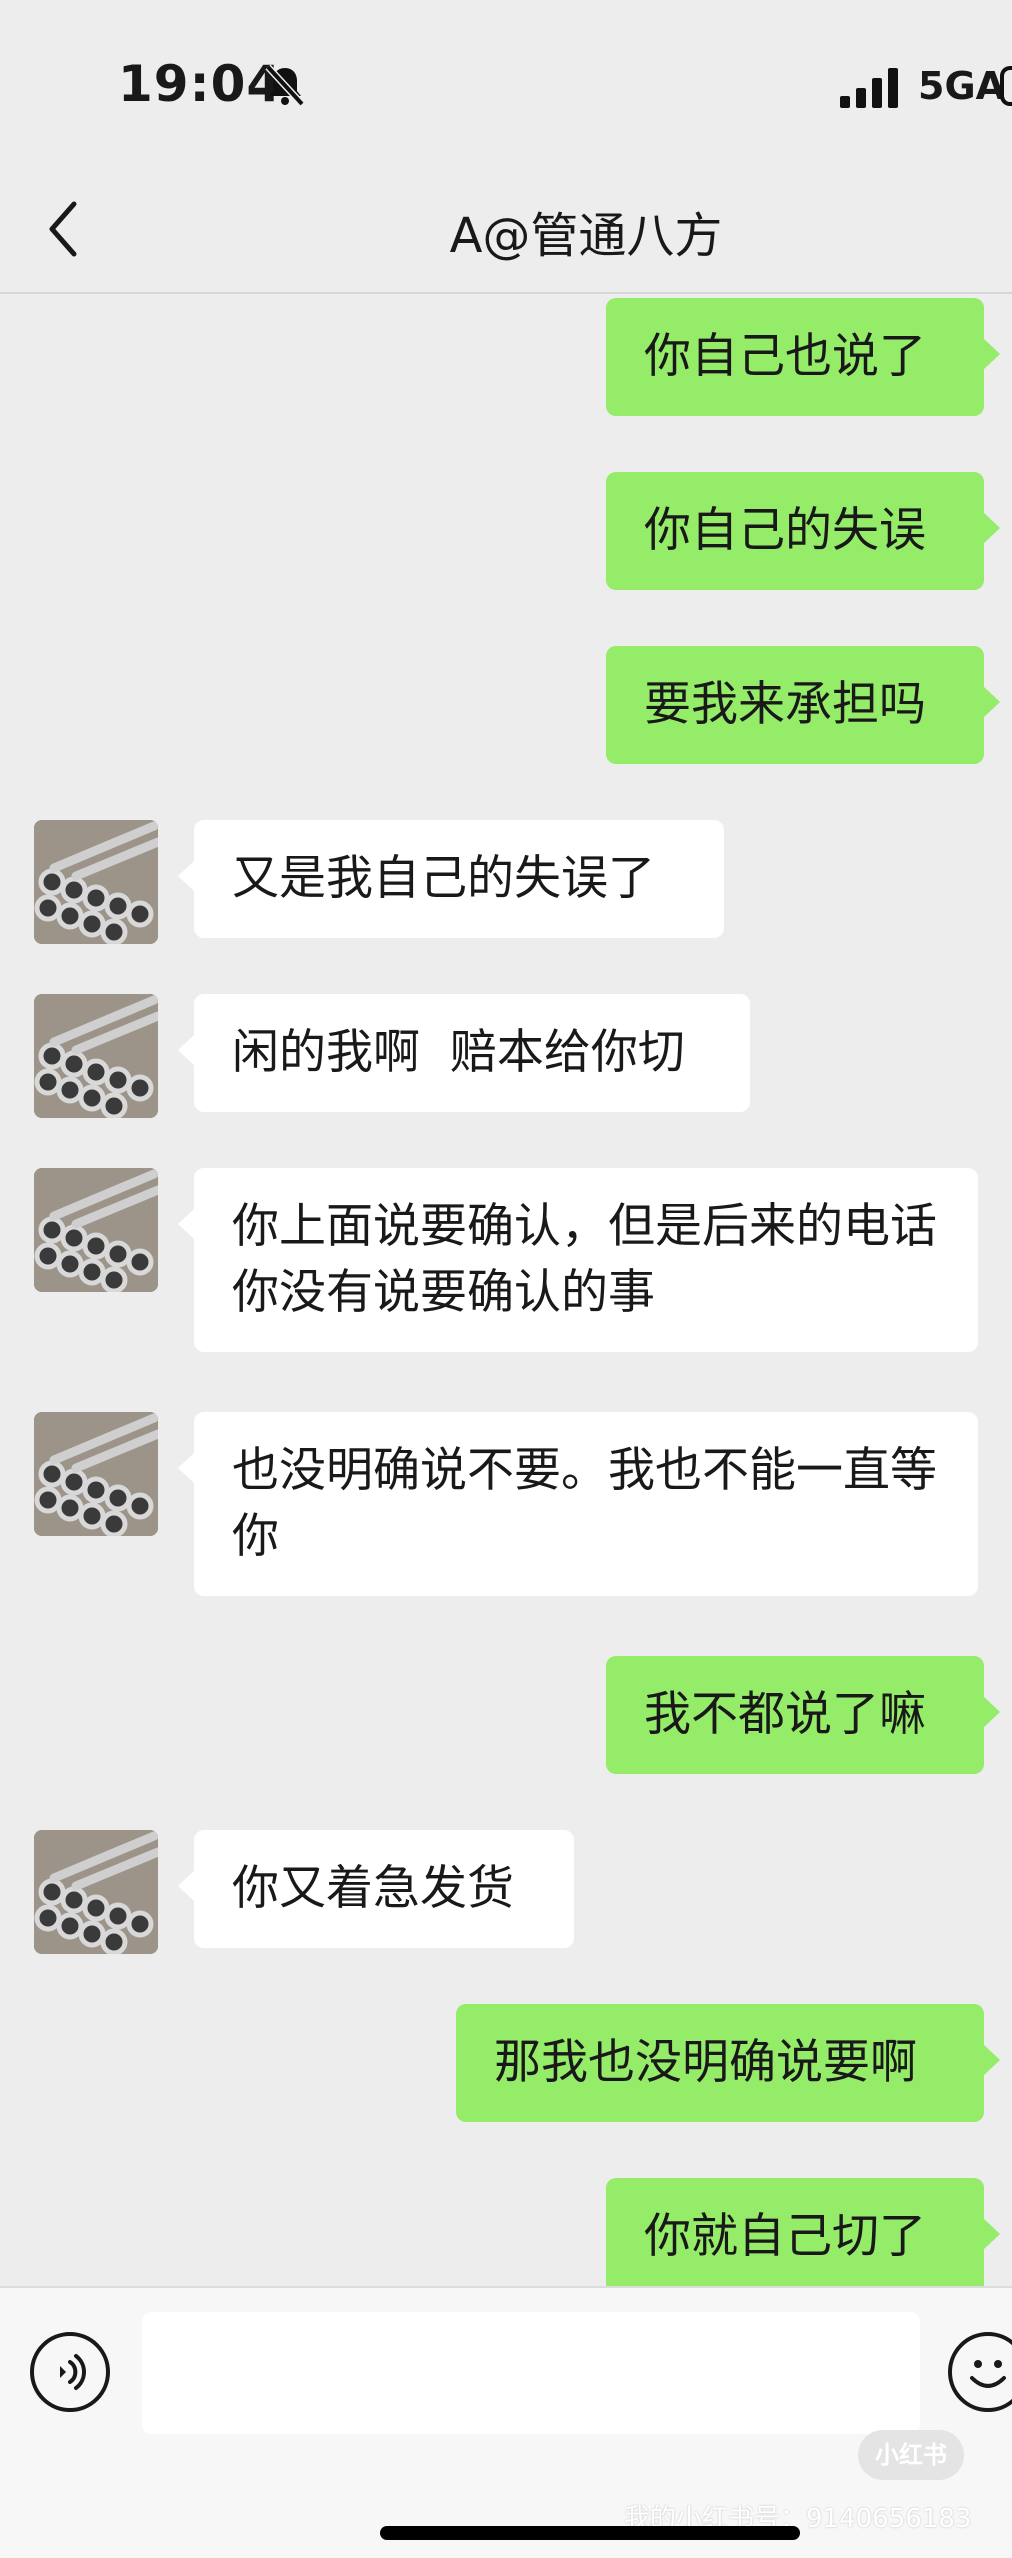 This screenshot has width=1012, height=2558. Describe the element at coordinates (73, 2372) in the screenshot. I see `voice-waves-glyph` at that location.